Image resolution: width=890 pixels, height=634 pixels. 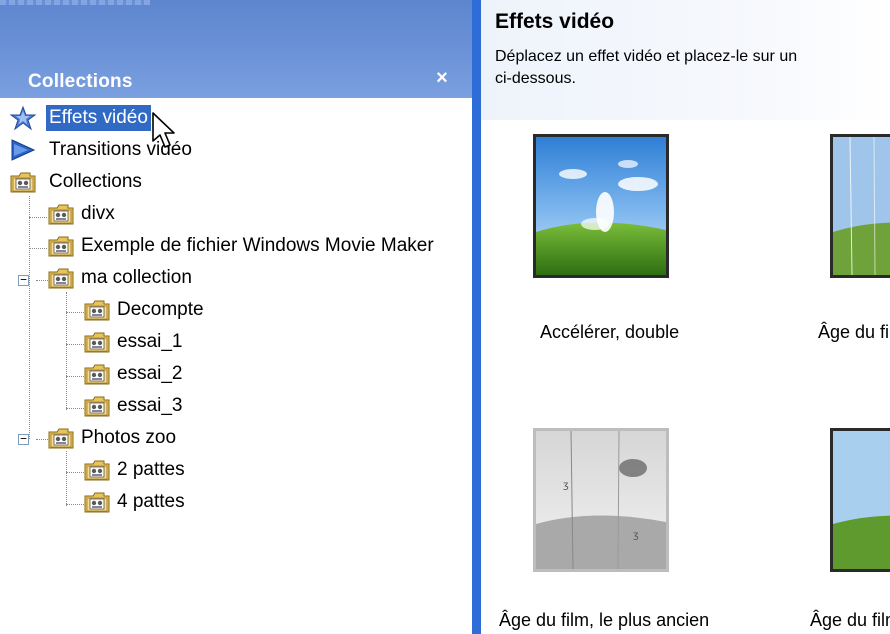 I want to click on tree-item-exemple: Exemple de fichier Windows Movie Maker, so click(x=242, y=246).